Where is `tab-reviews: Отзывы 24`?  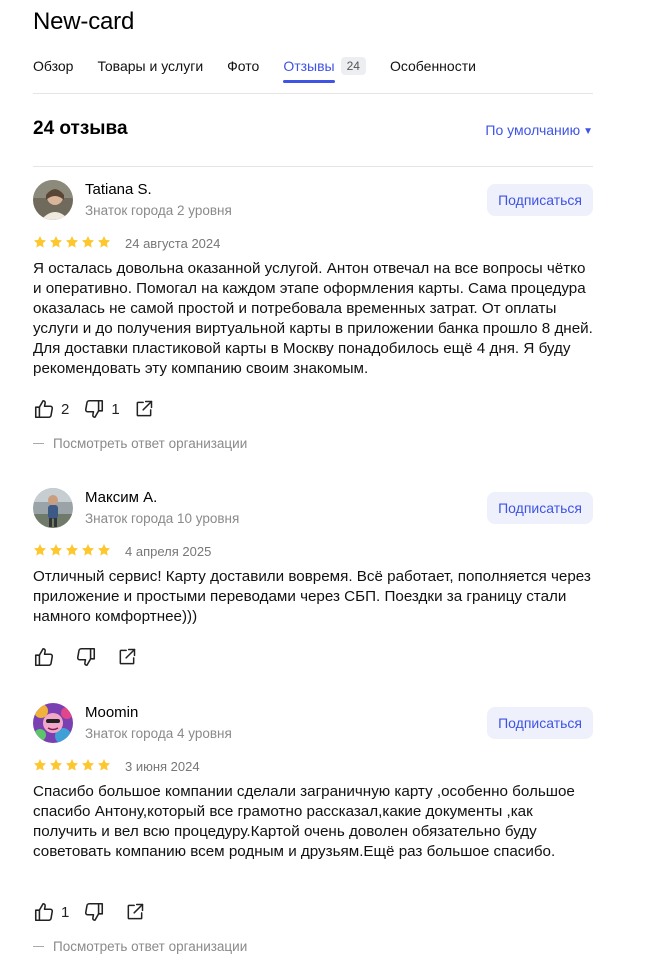 tab-reviews: Отзывы 24 is located at coordinates (324, 69).